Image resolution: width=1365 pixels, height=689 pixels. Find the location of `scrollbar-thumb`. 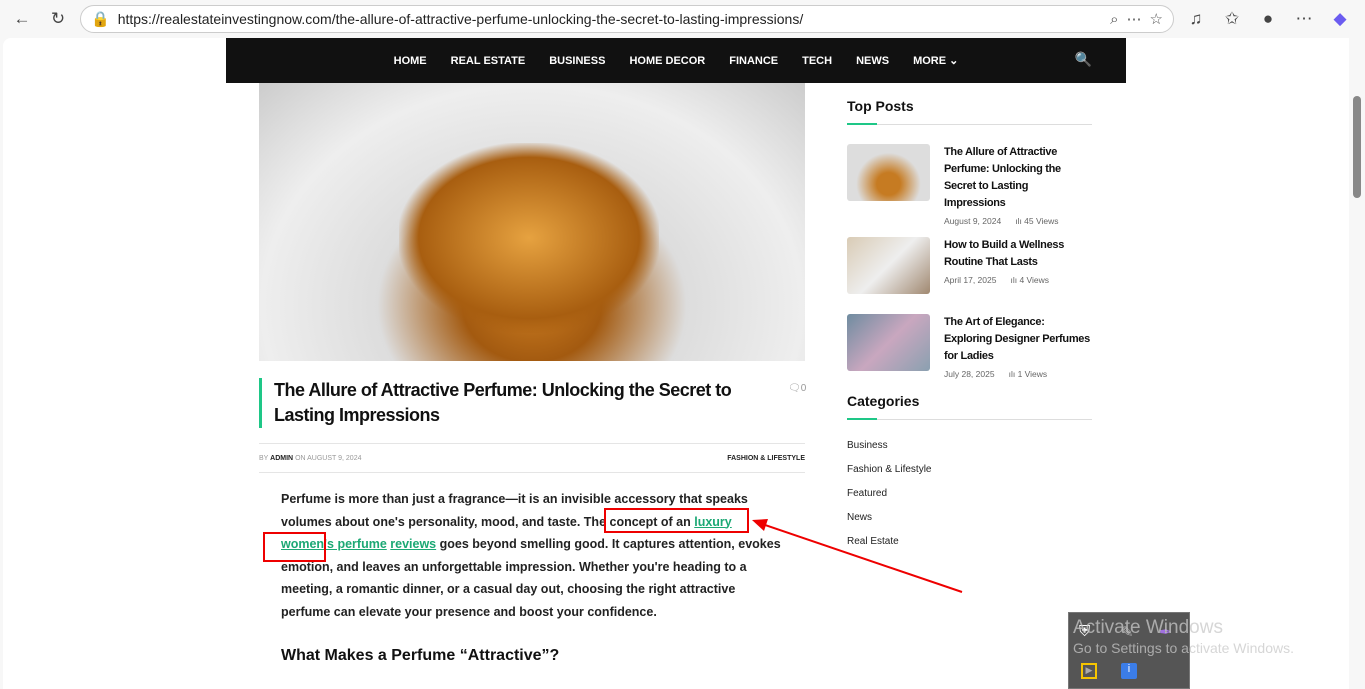

scrollbar-thumb is located at coordinates (1357, 147).